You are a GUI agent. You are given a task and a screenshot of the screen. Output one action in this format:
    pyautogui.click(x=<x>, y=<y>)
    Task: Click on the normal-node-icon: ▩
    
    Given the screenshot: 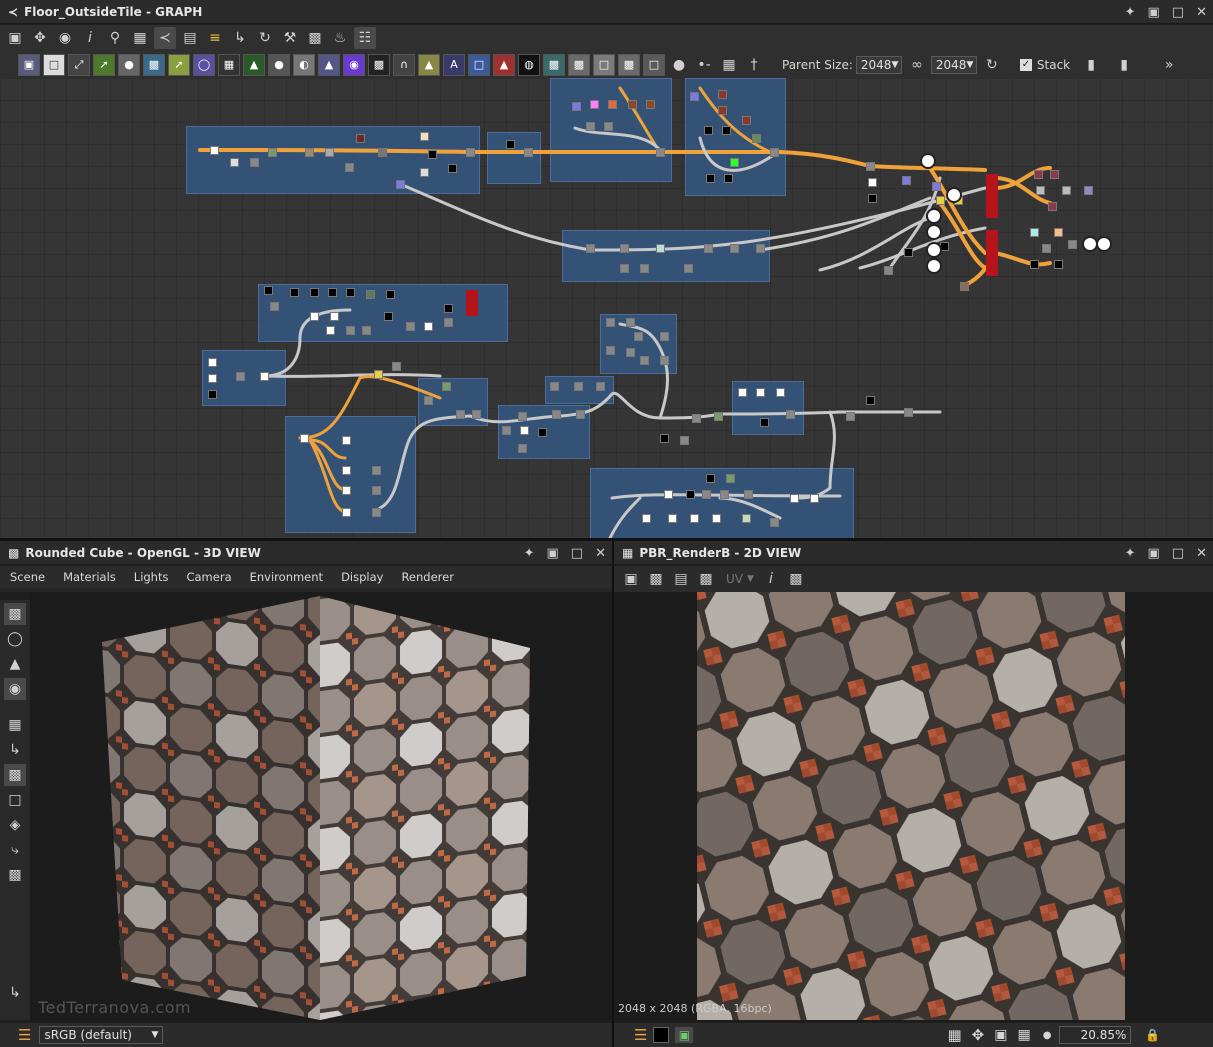 What is the action you would take?
    pyautogui.click(x=554, y=64)
    